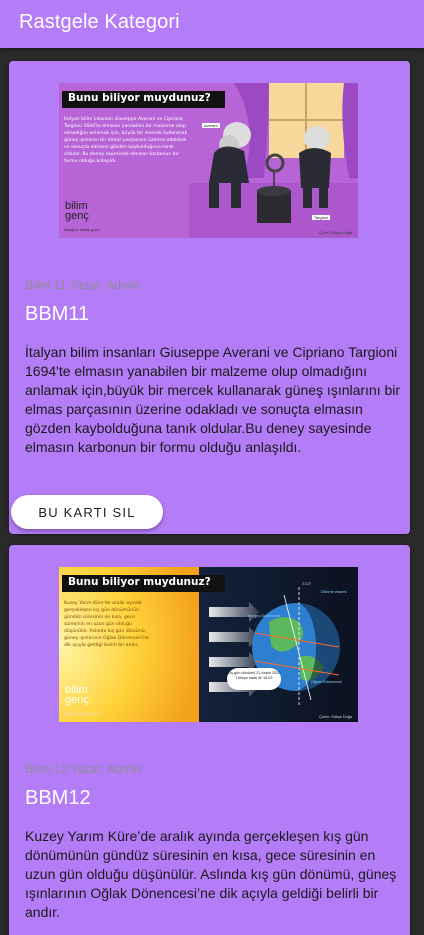 Image resolution: width=424 pixels, height=935 pixels. I want to click on app-title: Rastgele Kategori, so click(99, 22).